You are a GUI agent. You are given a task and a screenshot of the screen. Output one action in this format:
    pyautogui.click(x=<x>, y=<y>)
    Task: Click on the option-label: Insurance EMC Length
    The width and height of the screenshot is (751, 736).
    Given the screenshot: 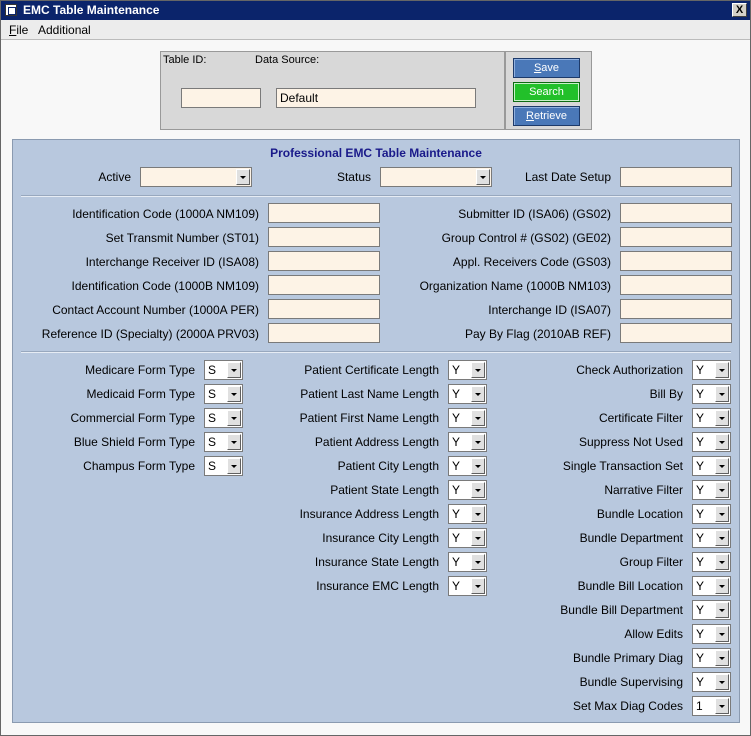 What is the action you would take?
    pyautogui.click(x=377, y=586)
    